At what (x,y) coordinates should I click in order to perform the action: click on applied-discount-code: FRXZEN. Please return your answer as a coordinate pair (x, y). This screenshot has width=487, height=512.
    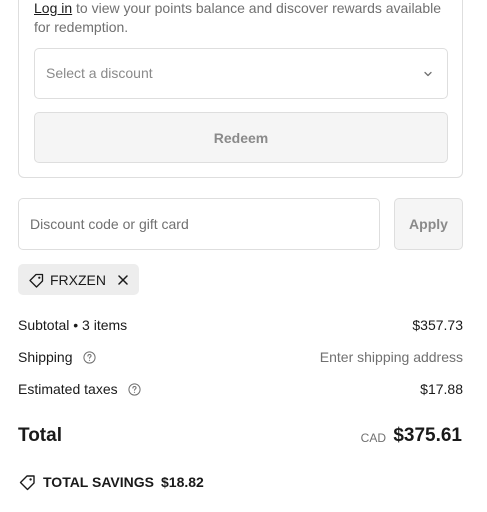
    Looking at the image, I should click on (78, 280).